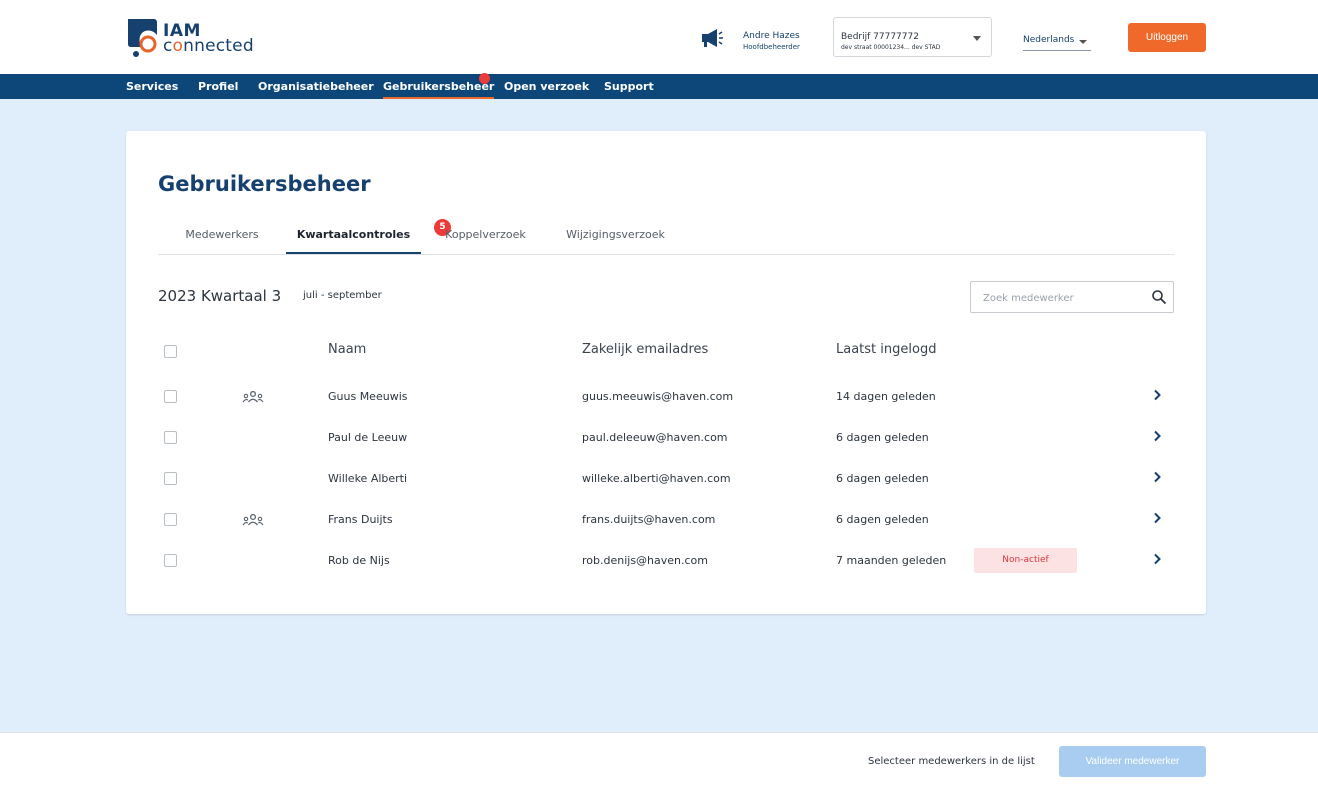 This screenshot has height=786, width=1318. Describe the element at coordinates (342, 295) in the screenshot. I see `quarter-range: juli - september` at that location.